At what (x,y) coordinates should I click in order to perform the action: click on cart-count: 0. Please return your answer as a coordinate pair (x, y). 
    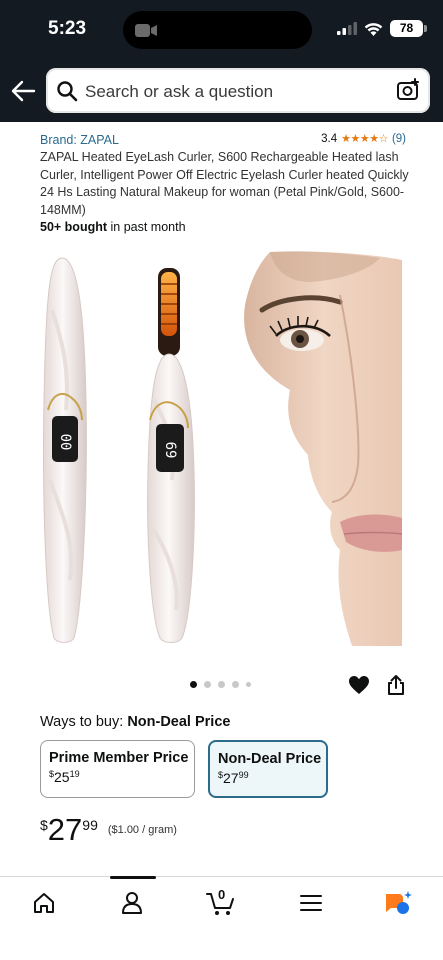
    Looking at the image, I should click on (222, 894).